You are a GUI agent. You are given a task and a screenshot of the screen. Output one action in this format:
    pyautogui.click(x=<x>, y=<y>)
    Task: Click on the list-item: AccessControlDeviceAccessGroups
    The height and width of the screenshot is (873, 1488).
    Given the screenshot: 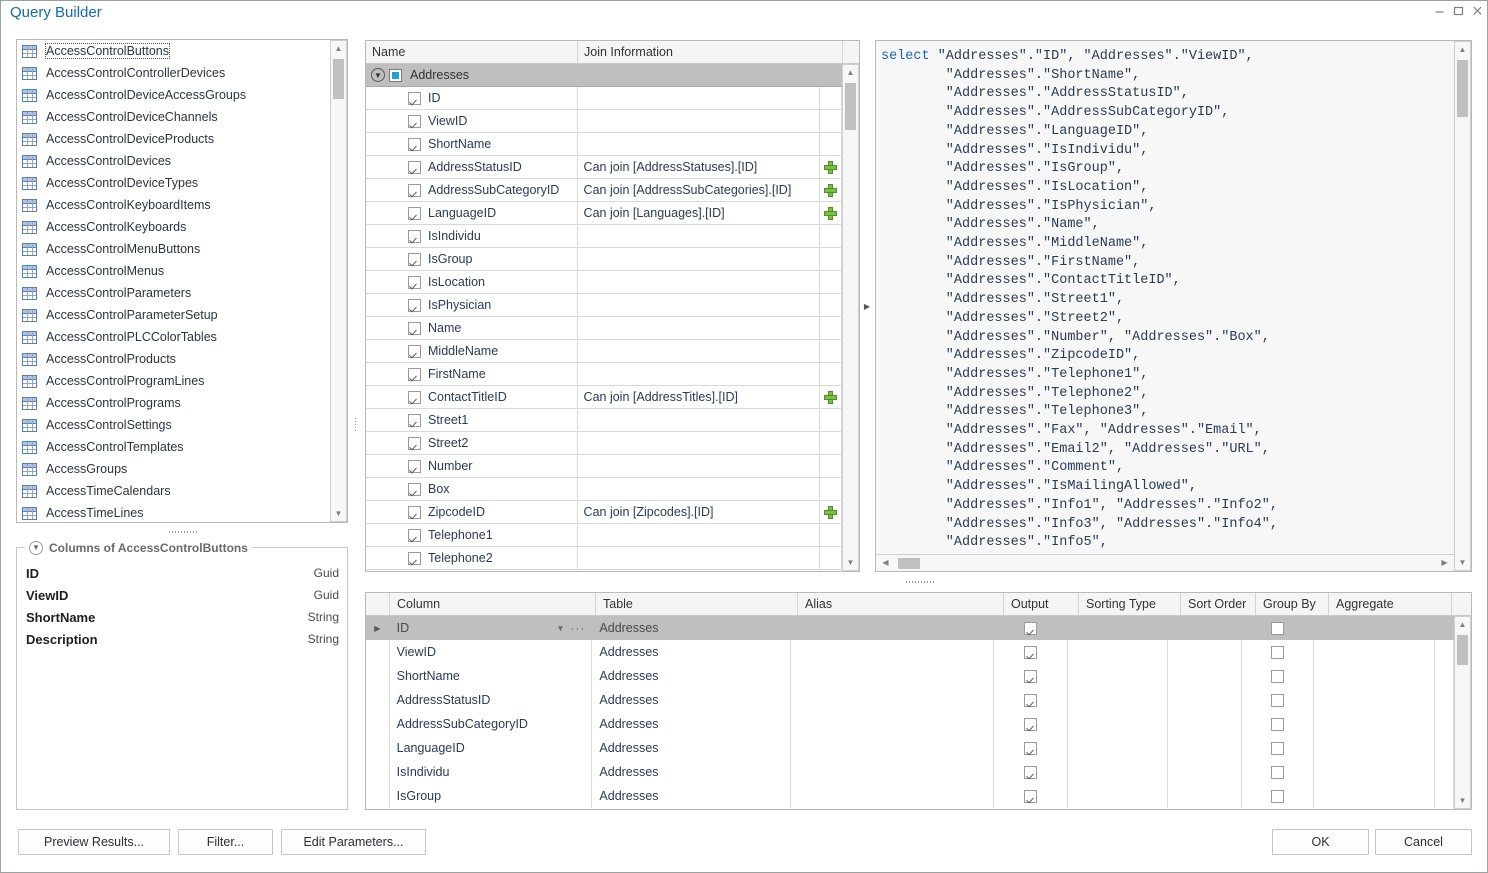 What is the action you would take?
    pyautogui.click(x=172, y=95)
    